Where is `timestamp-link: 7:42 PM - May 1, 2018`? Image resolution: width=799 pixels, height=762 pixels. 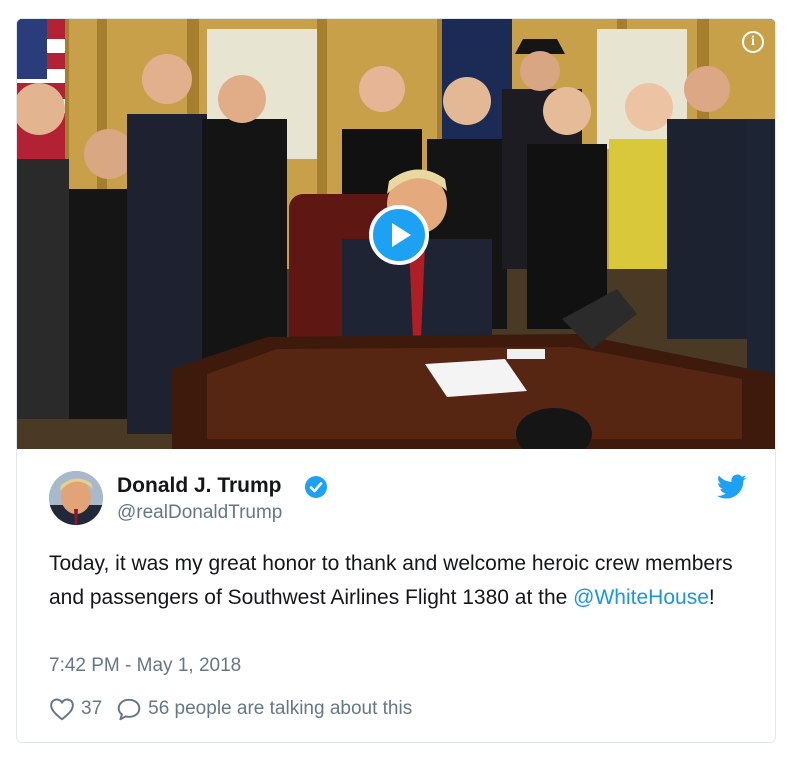 timestamp-link: 7:42 PM - May 1, 2018 is located at coordinates (145, 666).